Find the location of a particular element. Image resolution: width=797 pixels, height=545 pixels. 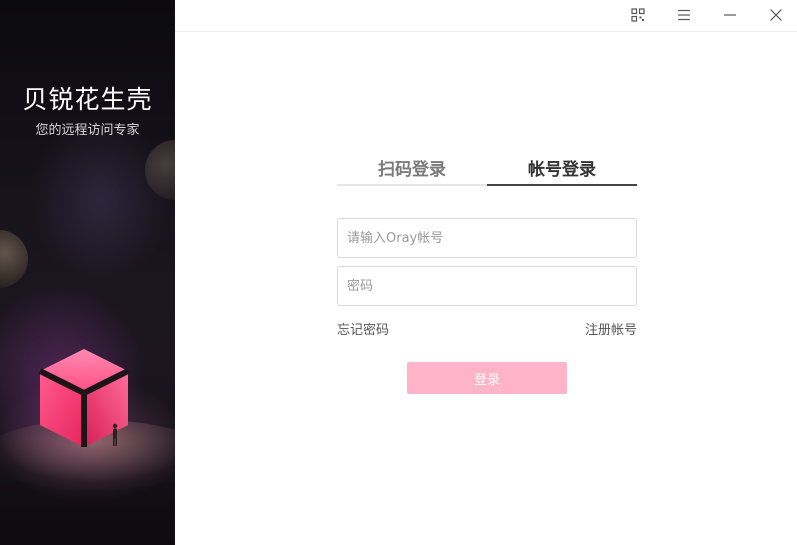

minimize-icon is located at coordinates (730, 15).